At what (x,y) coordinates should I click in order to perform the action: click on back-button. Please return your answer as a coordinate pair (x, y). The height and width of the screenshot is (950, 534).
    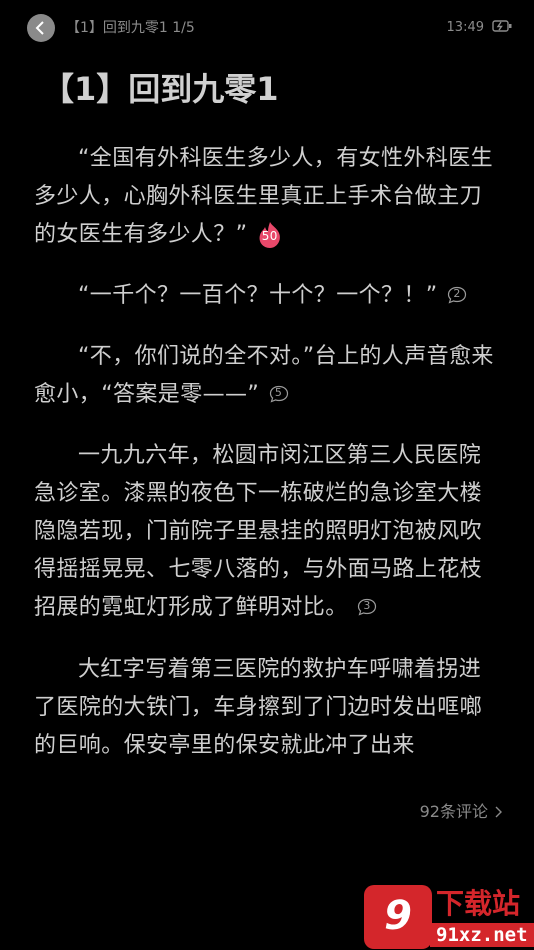
    Looking at the image, I should click on (41, 28).